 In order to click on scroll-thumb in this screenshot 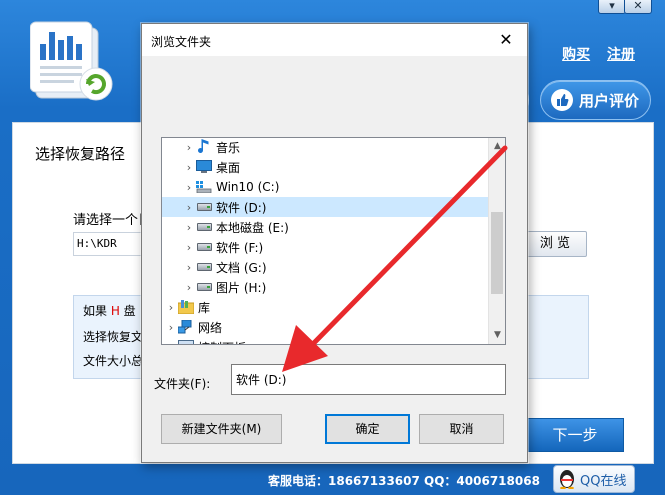, I will do `click(497, 253)`.